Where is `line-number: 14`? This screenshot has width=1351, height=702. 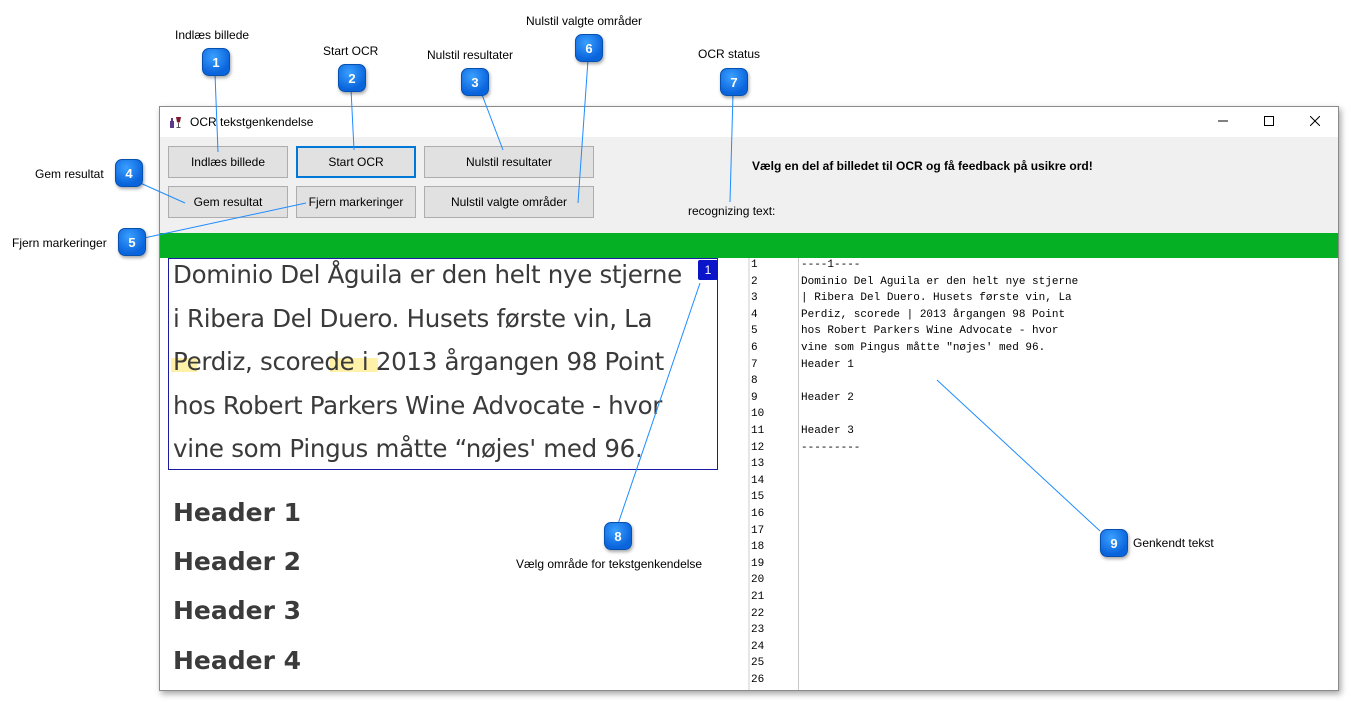 line-number: 14 is located at coordinates (758, 480).